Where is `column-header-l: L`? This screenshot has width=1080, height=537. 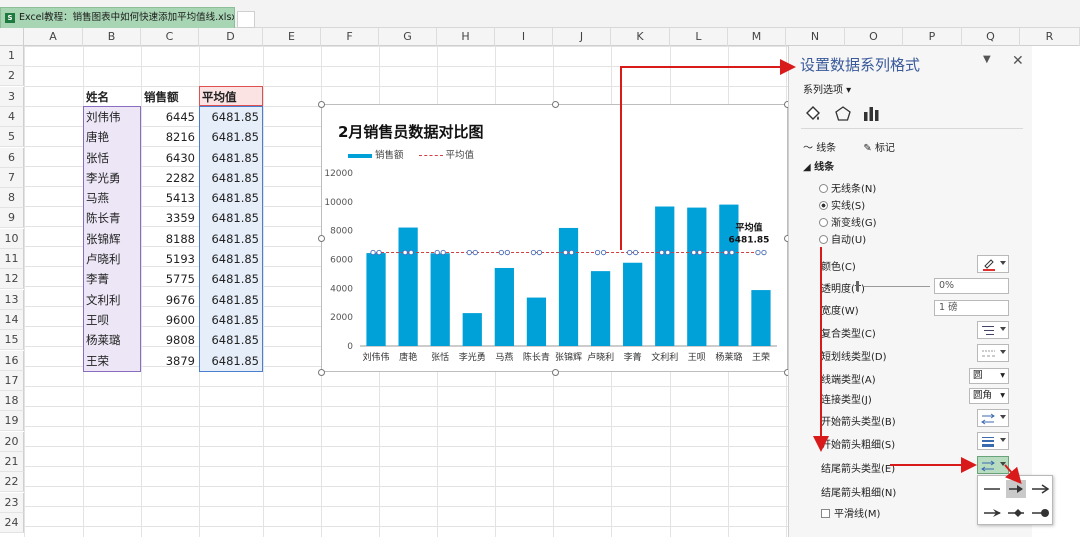
column-header-l: L is located at coordinates (699, 37).